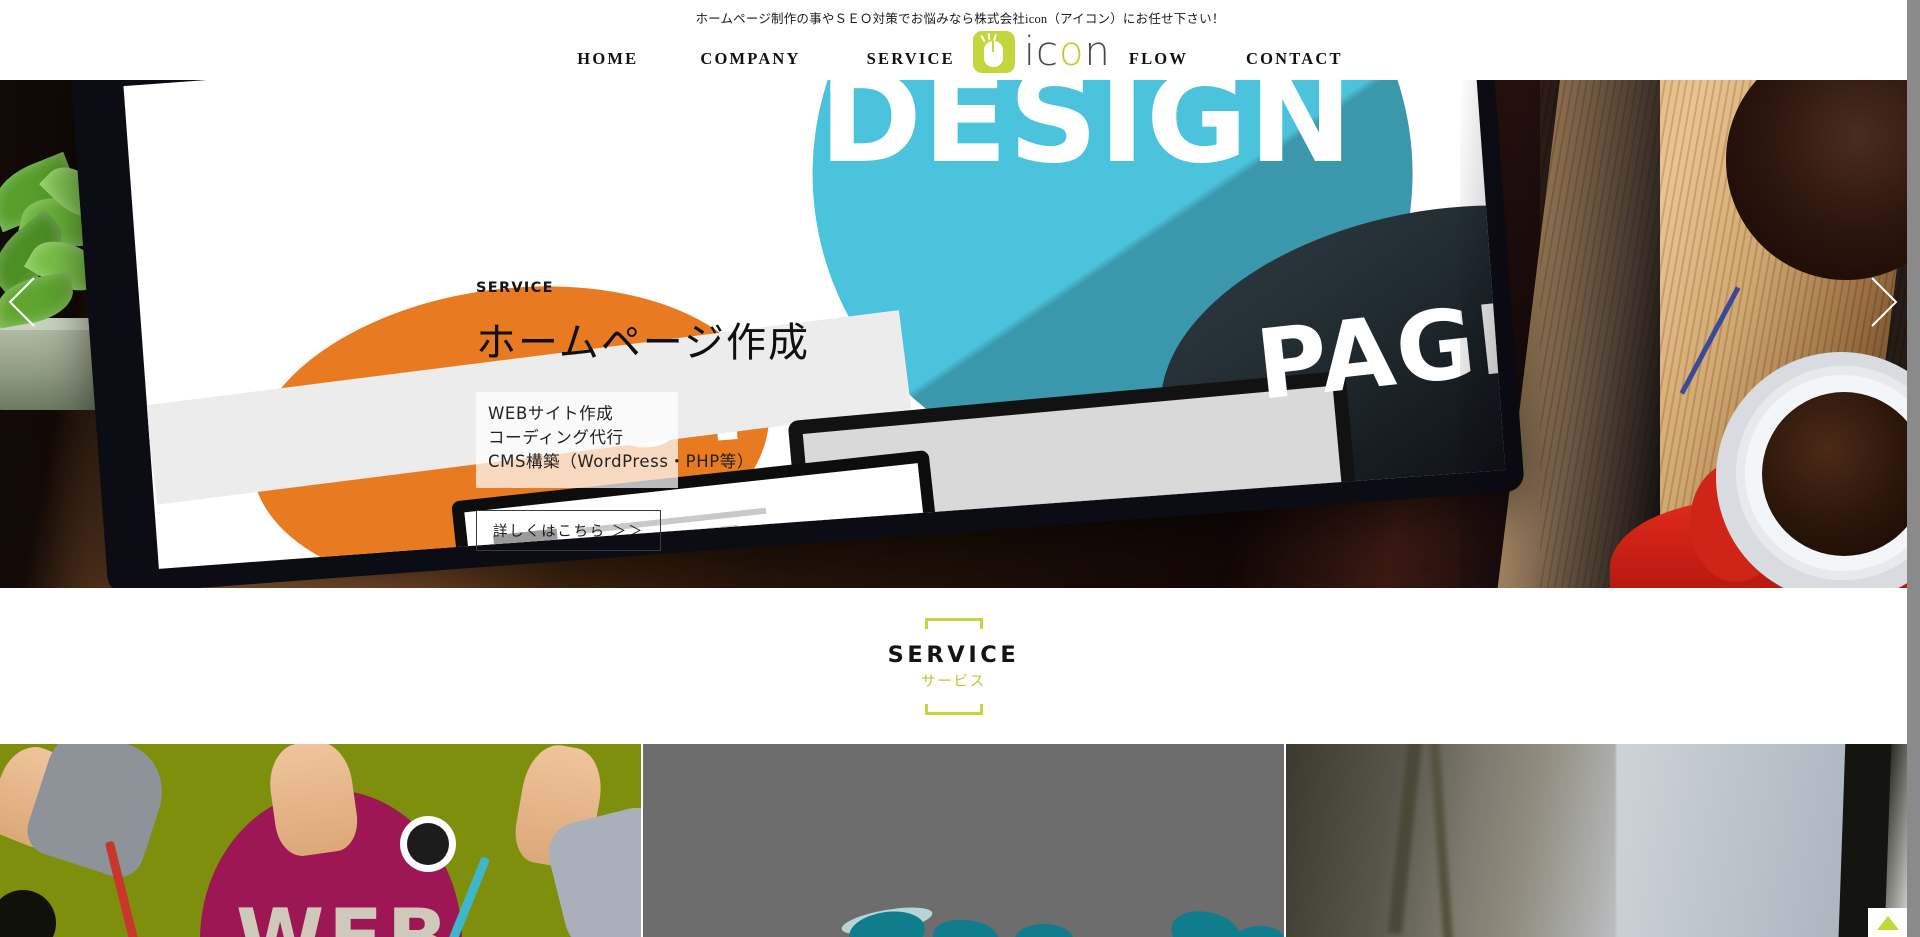 The image size is (1920, 937). Describe the element at coordinates (1882, 302) in the screenshot. I see `slider-next-arrow-icon` at that location.